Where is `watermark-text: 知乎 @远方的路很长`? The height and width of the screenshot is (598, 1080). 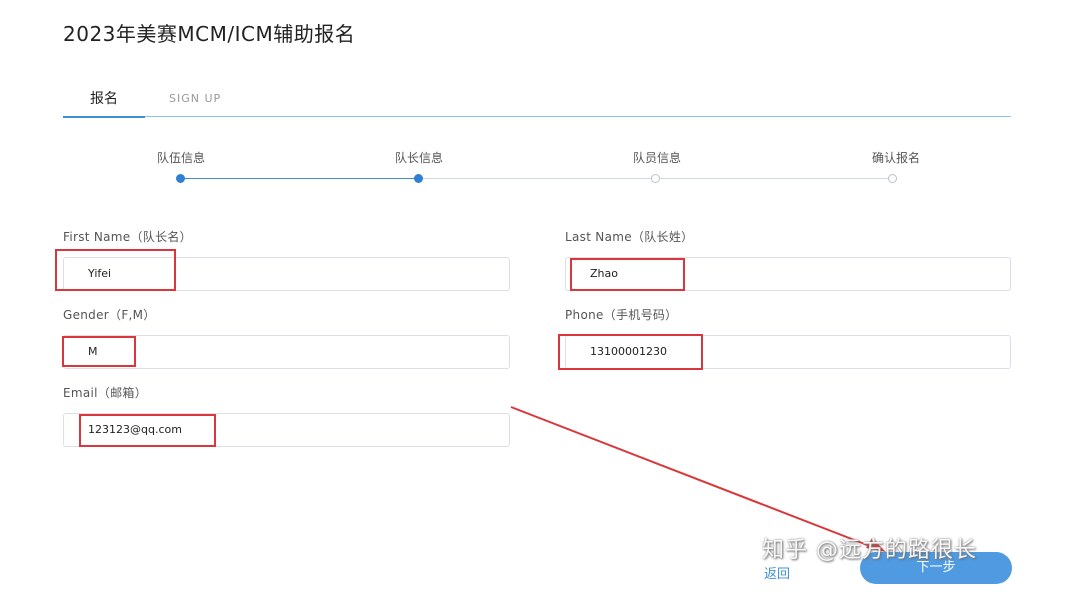
watermark-text: 知乎 @远方的路很长 is located at coordinates (869, 550).